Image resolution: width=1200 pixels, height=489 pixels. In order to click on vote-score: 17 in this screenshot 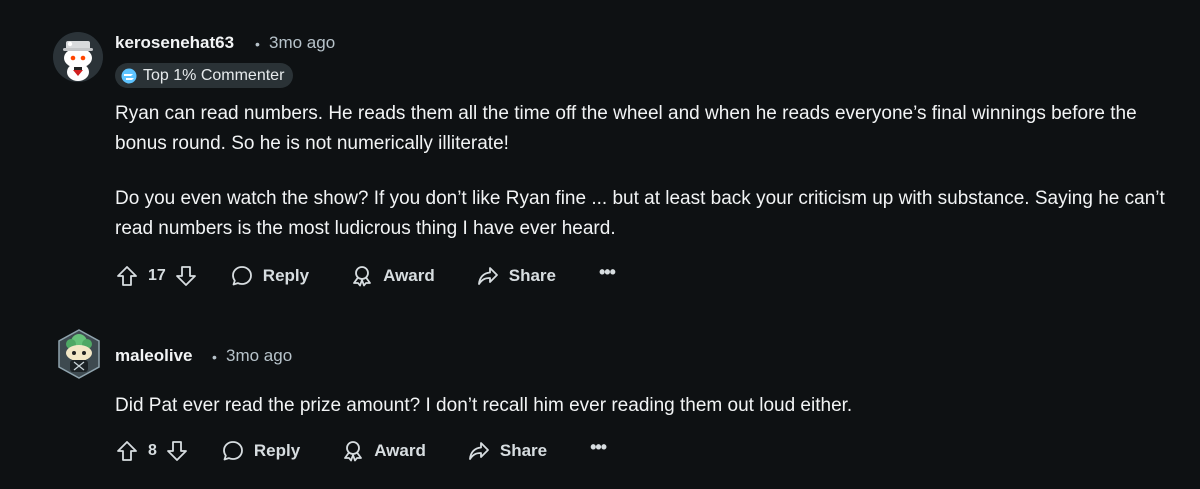, I will do `click(157, 275)`.